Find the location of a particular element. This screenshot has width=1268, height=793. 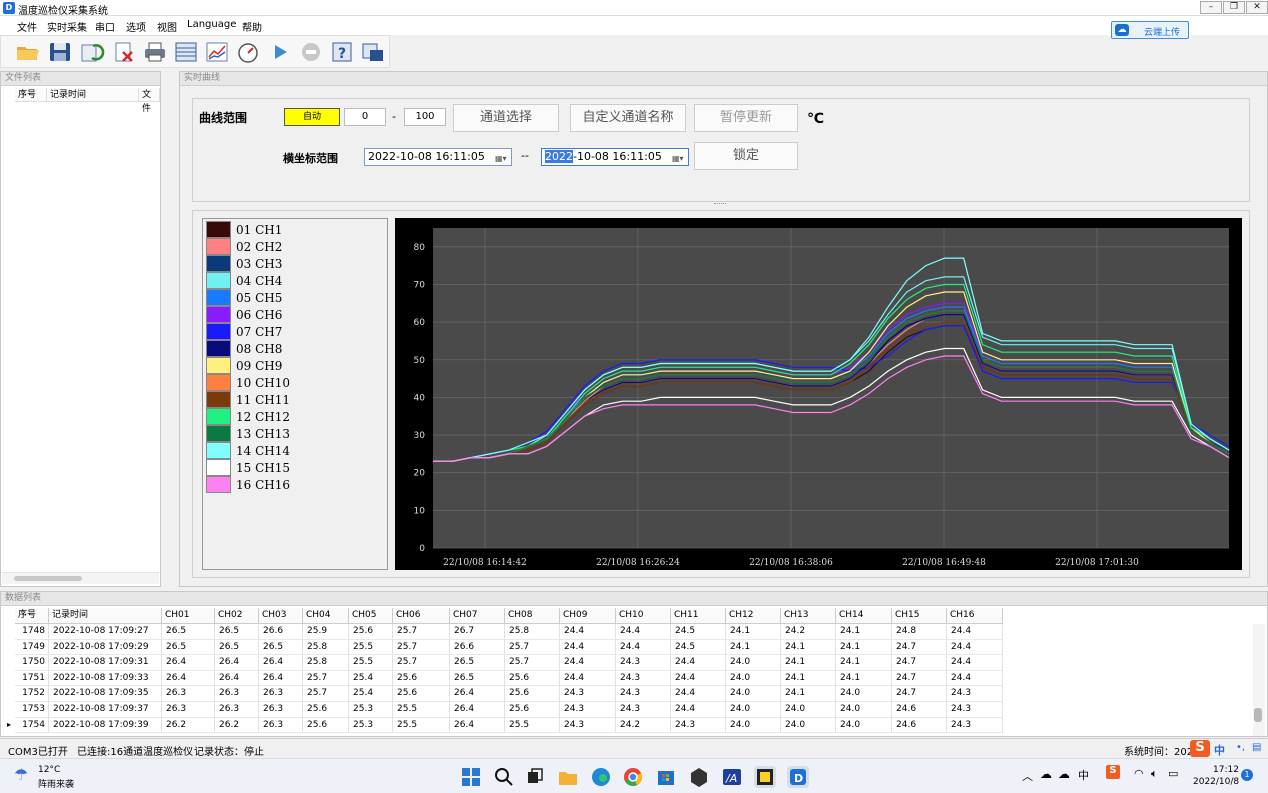

menu-file: 文件 is located at coordinates (27, 26).